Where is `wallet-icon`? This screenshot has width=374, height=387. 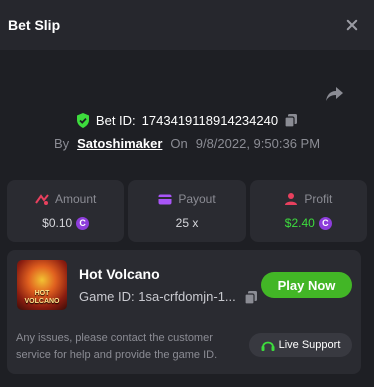 wallet-icon is located at coordinates (165, 199).